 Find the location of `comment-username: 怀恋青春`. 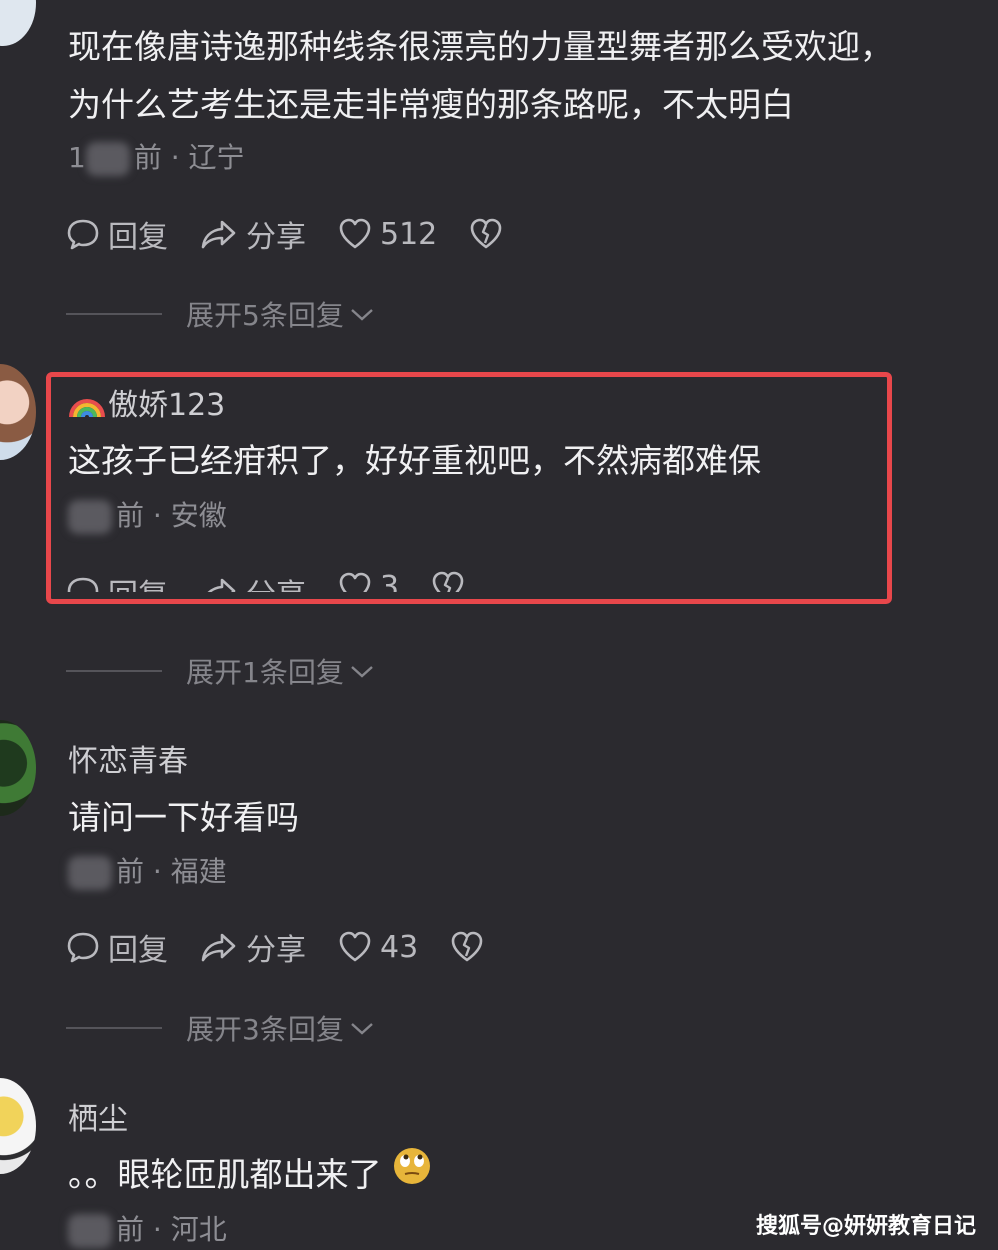

comment-username: 怀恋青春 is located at coordinates (128, 758).